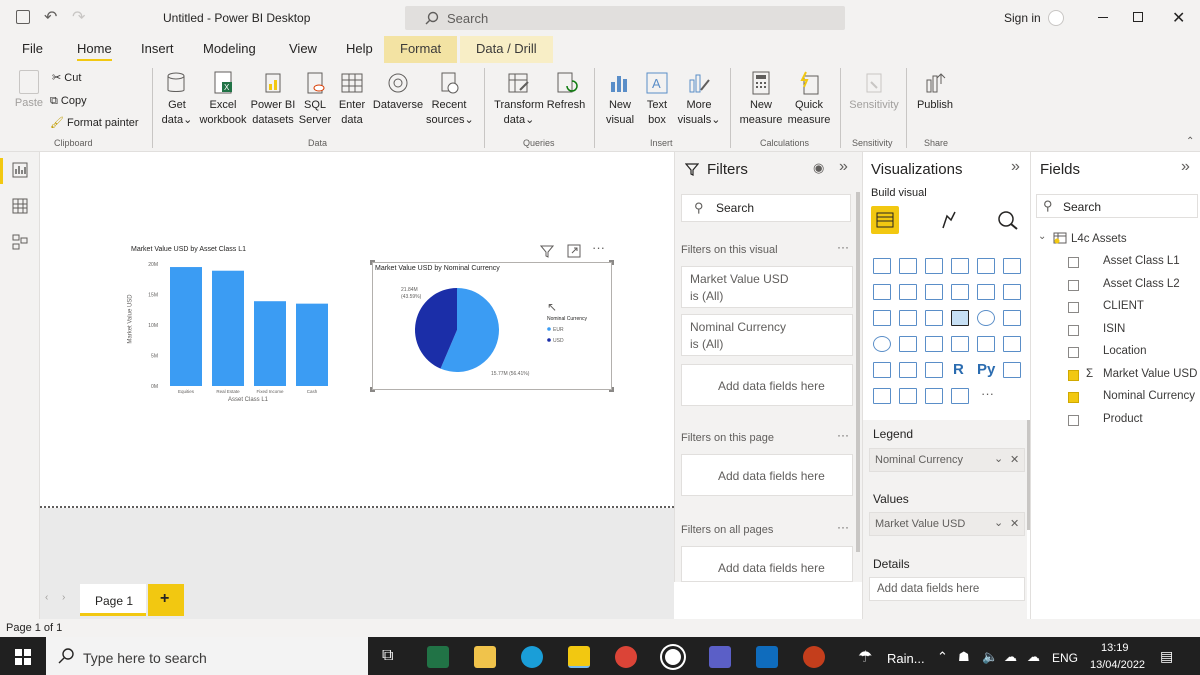 The width and height of the screenshot is (1200, 675). What do you see at coordinates (506, 49) in the screenshot?
I see `tab-data-drill: Data / Drill` at bounding box center [506, 49].